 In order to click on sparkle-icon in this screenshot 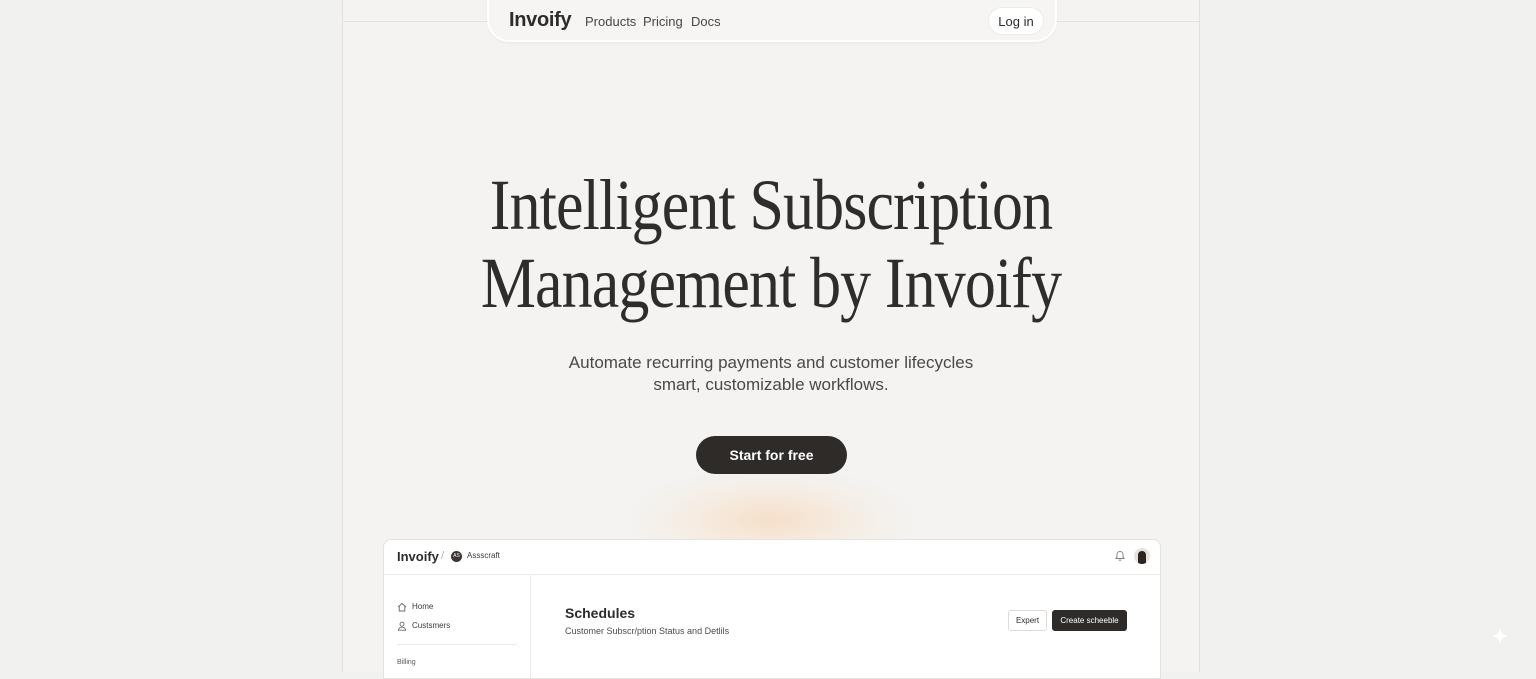, I will do `click(1500, 636)`.